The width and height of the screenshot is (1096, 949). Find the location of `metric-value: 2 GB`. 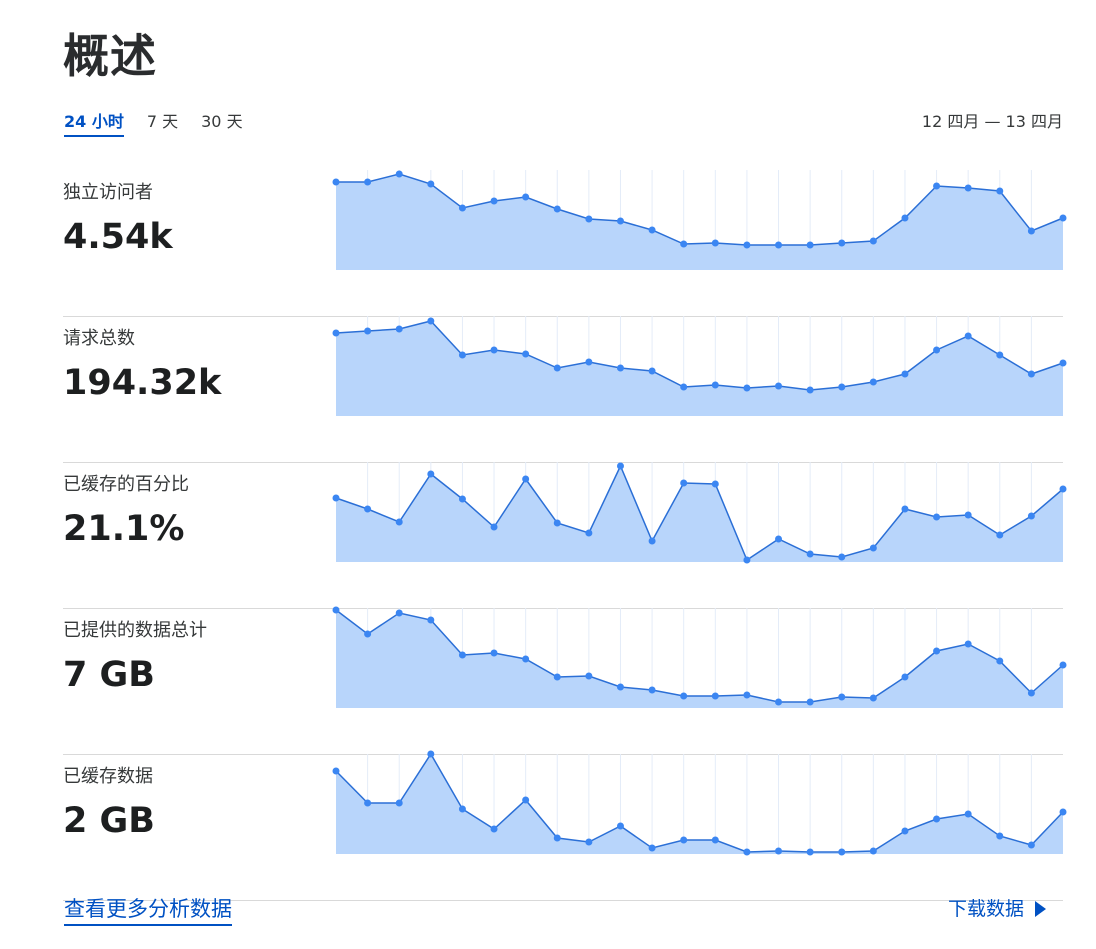

metric-value: 2 GB is located at coordinates (109, 821).